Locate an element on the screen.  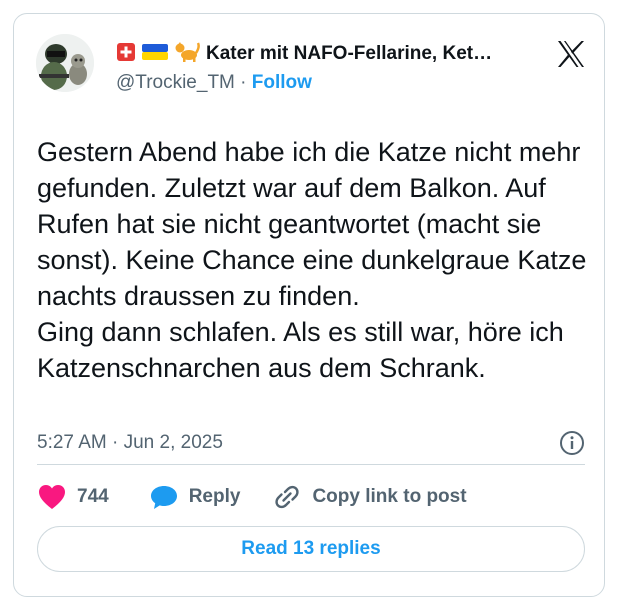
read-replies-label: Read 13 replies is located at coordinates (311, 548).